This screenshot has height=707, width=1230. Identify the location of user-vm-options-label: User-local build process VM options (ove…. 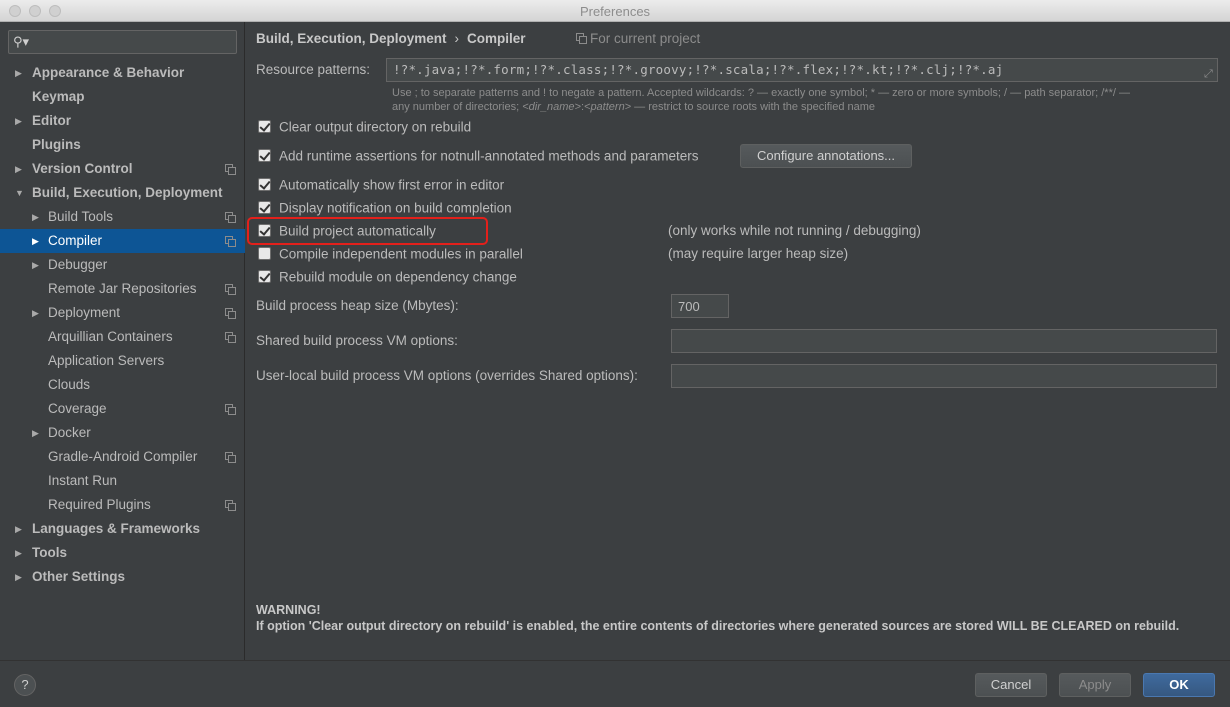
(447, 375).